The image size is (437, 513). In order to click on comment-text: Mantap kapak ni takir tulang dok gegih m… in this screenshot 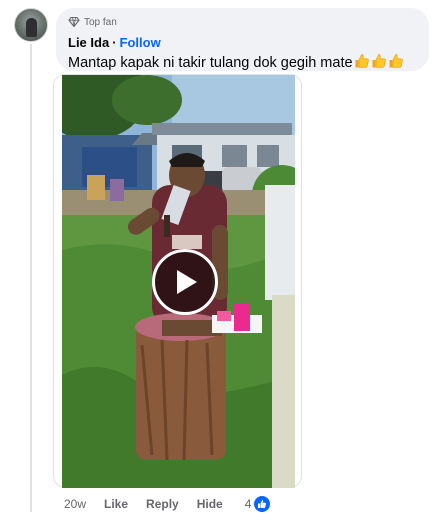, I will do `click(210, 63)`.